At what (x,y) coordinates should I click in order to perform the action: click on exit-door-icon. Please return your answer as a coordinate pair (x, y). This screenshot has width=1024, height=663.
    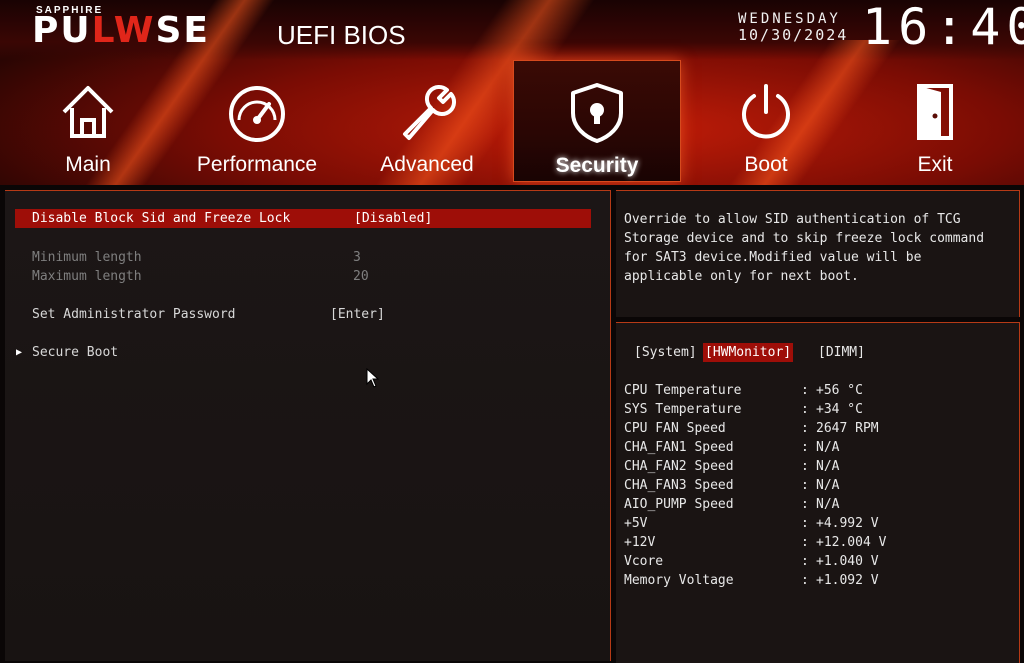
    Looking at the image, I should click on (935, 112).